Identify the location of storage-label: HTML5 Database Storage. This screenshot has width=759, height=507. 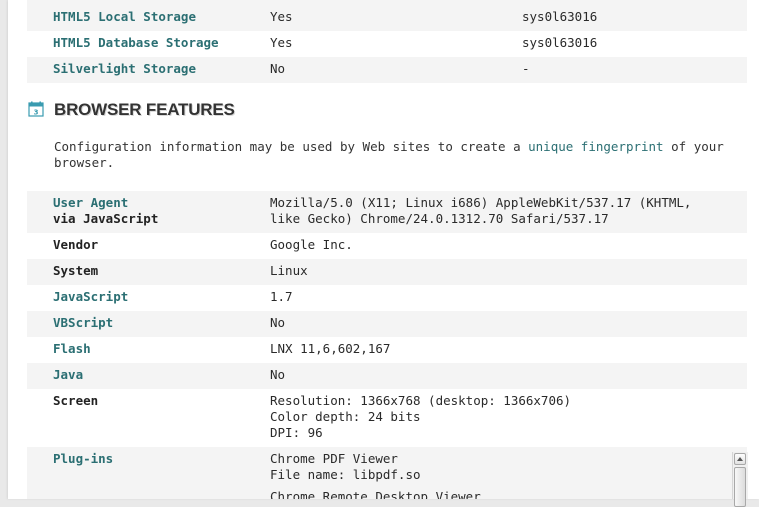
(136, 42).